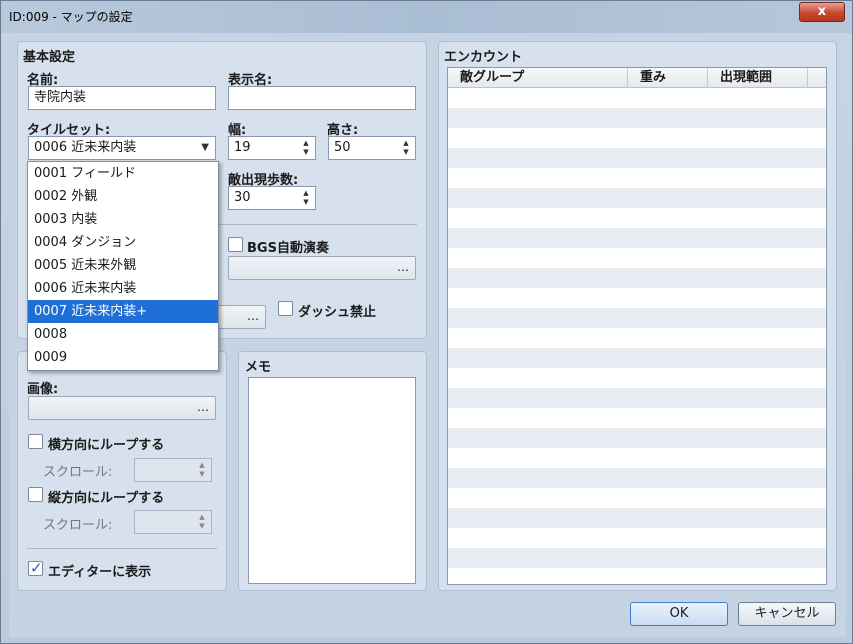 Image resolution: width=853 pixels, height=644 pixels. I want to click on encounter-heading: エンカウント, so click(483, 57).